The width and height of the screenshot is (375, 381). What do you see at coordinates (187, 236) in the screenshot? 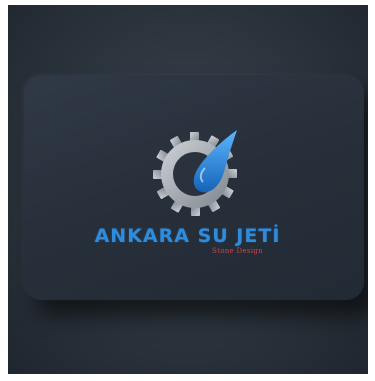
I see `brand-name: ANKARA SU JETİ` at bounding box center [187, 236].